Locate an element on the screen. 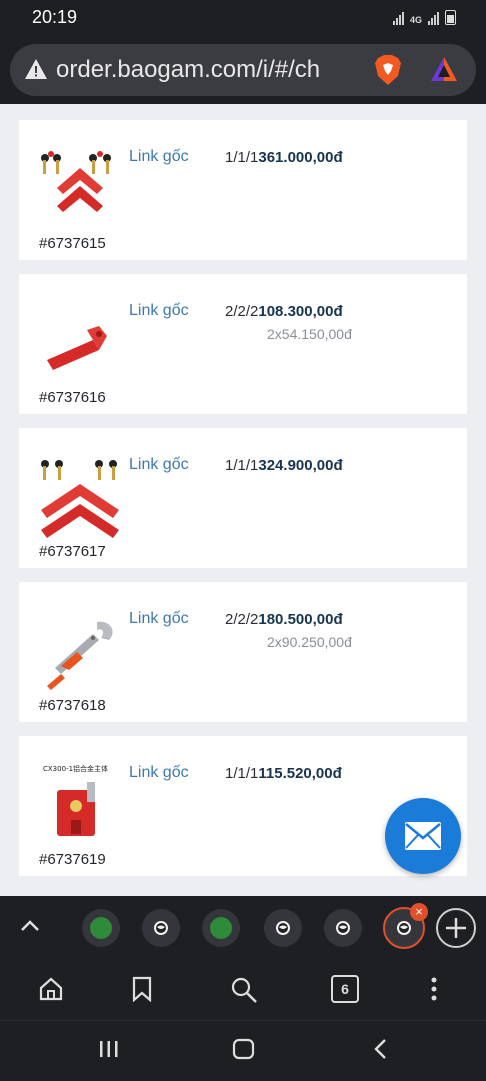 This screenshot has width=486, height=1081. status-time: 20:19 is located at coordinates (55, 17).